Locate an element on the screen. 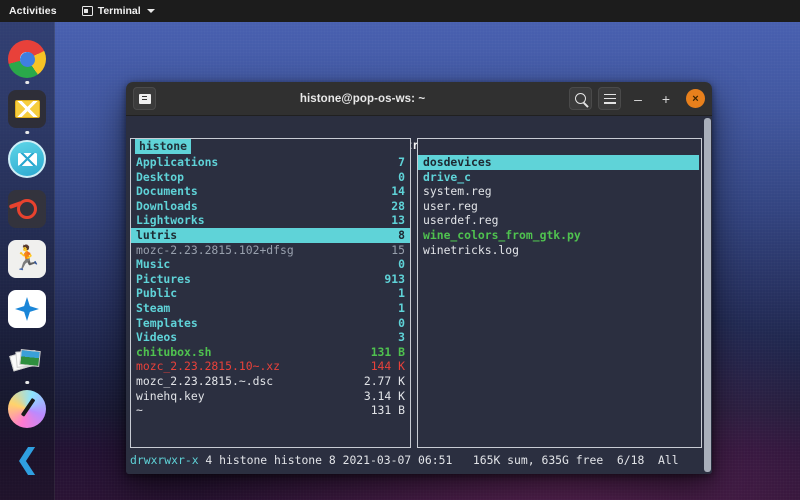  file-row: Lightworks 13 is located at coordinates (270, 220).